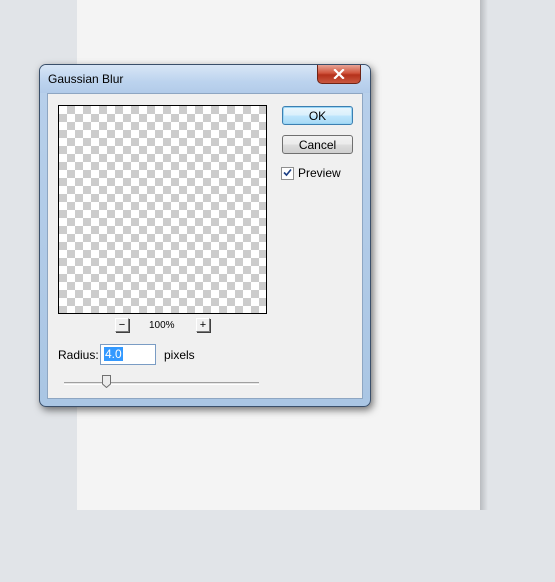 The image size is (555, 582). Describe the element at coordinates (128, 354) in the screenshot. I see `radius-input: 4.0` at that location.